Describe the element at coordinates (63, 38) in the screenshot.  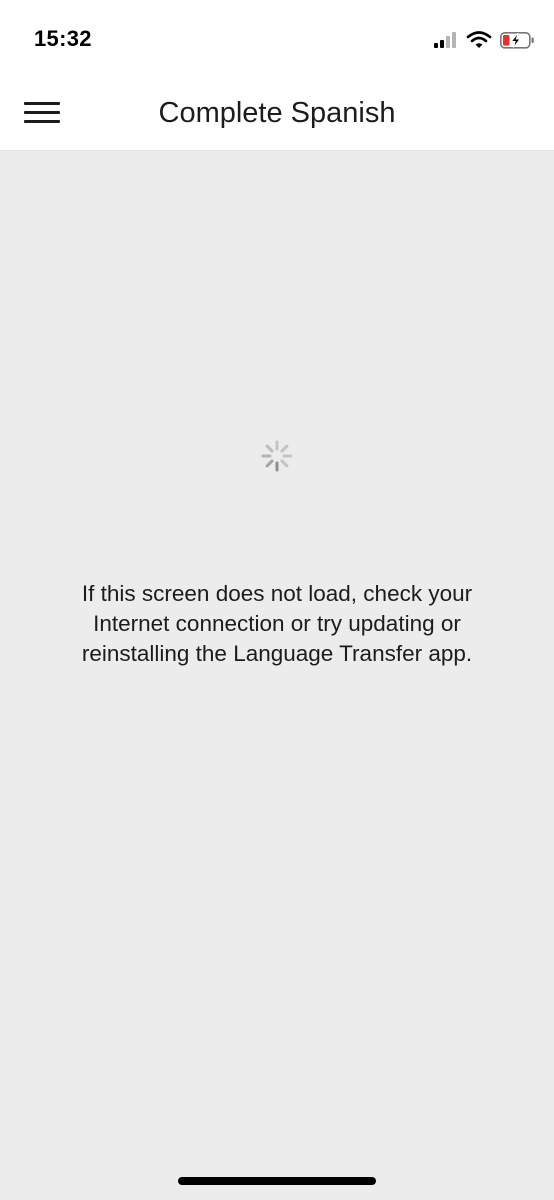
I see `status-time: 15:32` at that location.